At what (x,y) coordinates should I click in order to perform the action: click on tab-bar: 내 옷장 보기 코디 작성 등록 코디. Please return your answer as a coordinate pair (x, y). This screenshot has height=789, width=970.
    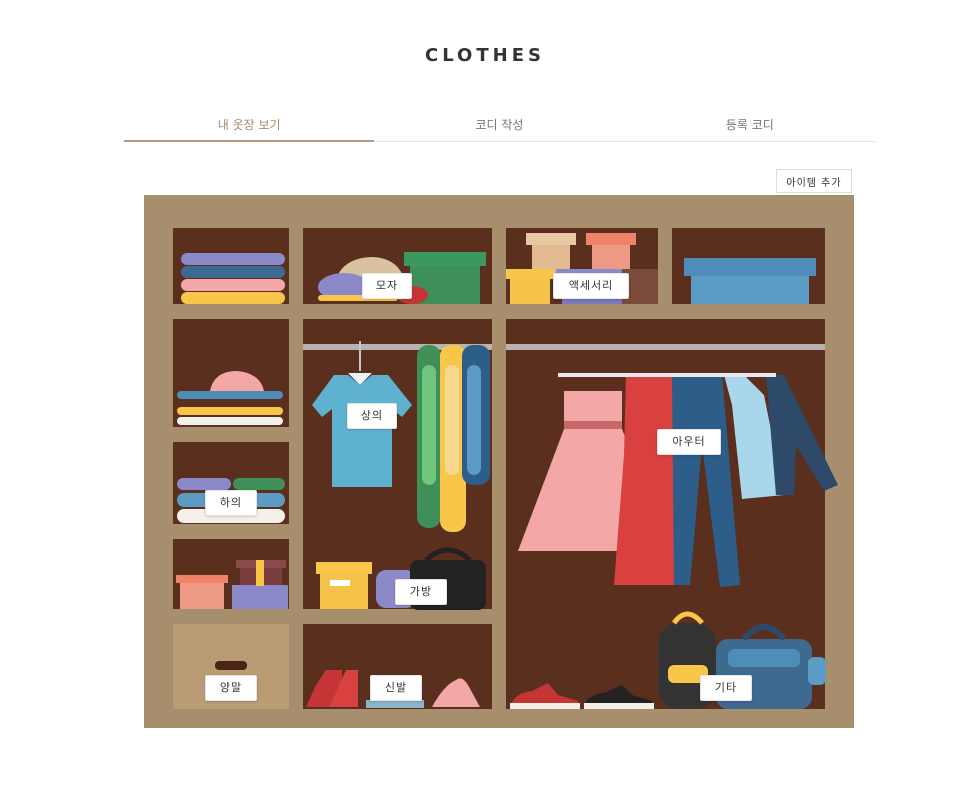
    Looking at the image, I should click on (499, 126).